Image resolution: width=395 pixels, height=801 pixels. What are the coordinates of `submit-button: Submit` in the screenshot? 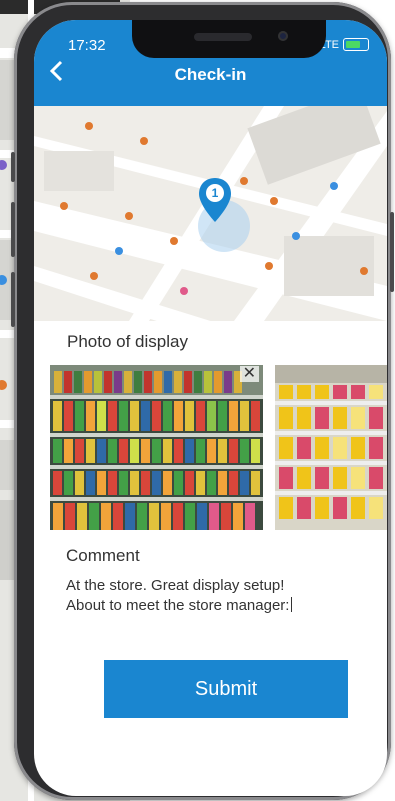 It's located at (226, 689).